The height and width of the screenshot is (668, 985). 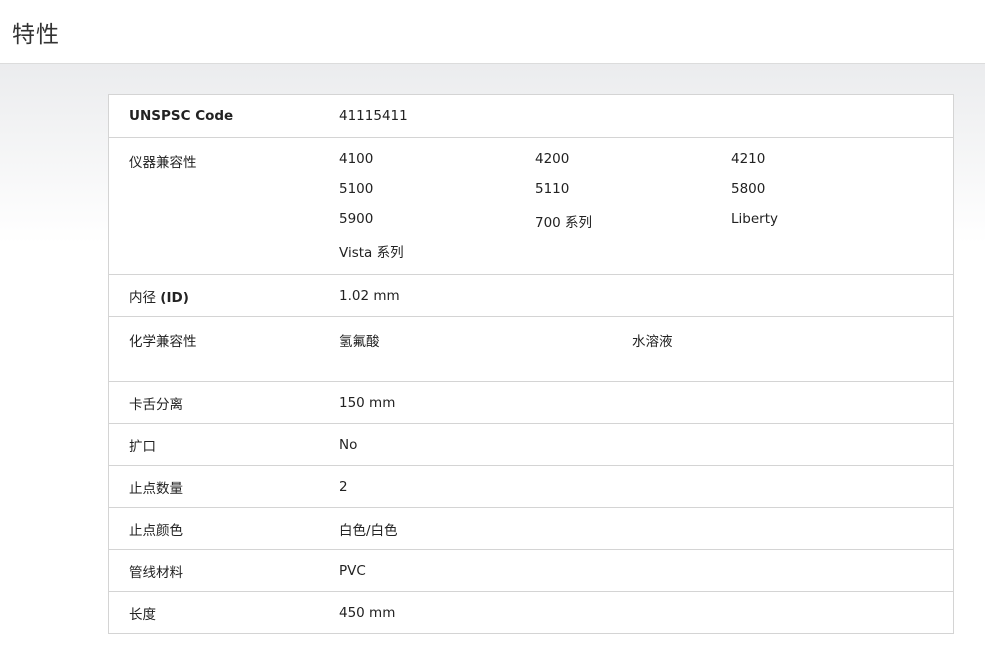 What do you see at coordinates (531, 295) in the screenshot?
I see `spec-row-inner-diameter: 内径 (ID) 1.02 mm` at bounding box center [531, 295].